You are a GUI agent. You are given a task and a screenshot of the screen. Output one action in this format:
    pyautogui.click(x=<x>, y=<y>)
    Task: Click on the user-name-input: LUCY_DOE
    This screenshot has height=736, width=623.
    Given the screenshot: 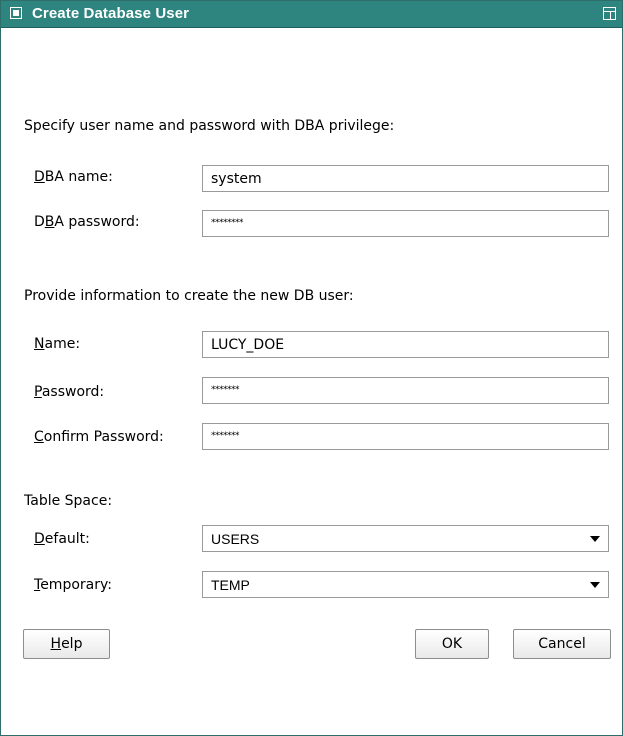 What is the action you would take?
    pyautogui.click(x=405, y=344)
    